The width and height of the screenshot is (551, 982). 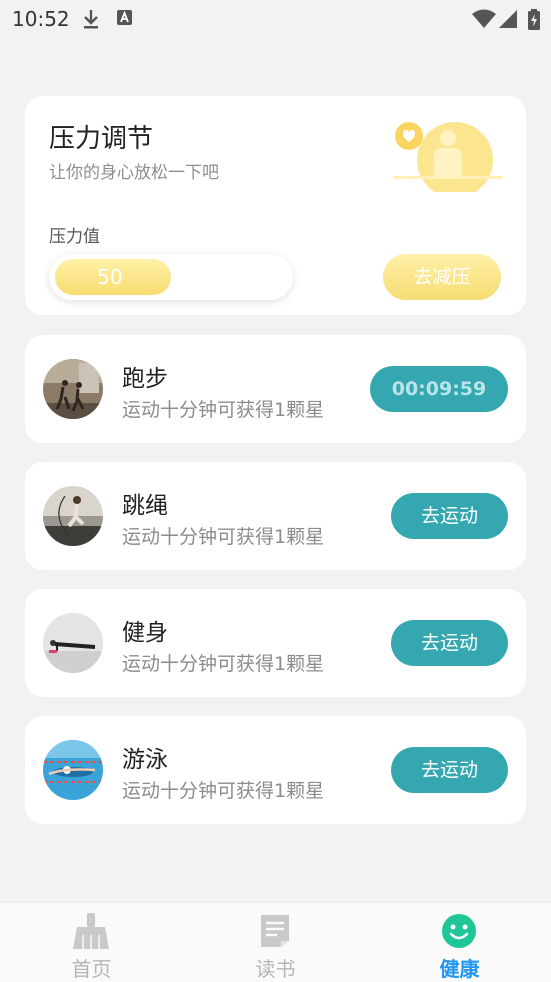 What do you see at coordinates (459, 931) in the screenshot?
I see `smile-icon` at bounding box center [459, 931].